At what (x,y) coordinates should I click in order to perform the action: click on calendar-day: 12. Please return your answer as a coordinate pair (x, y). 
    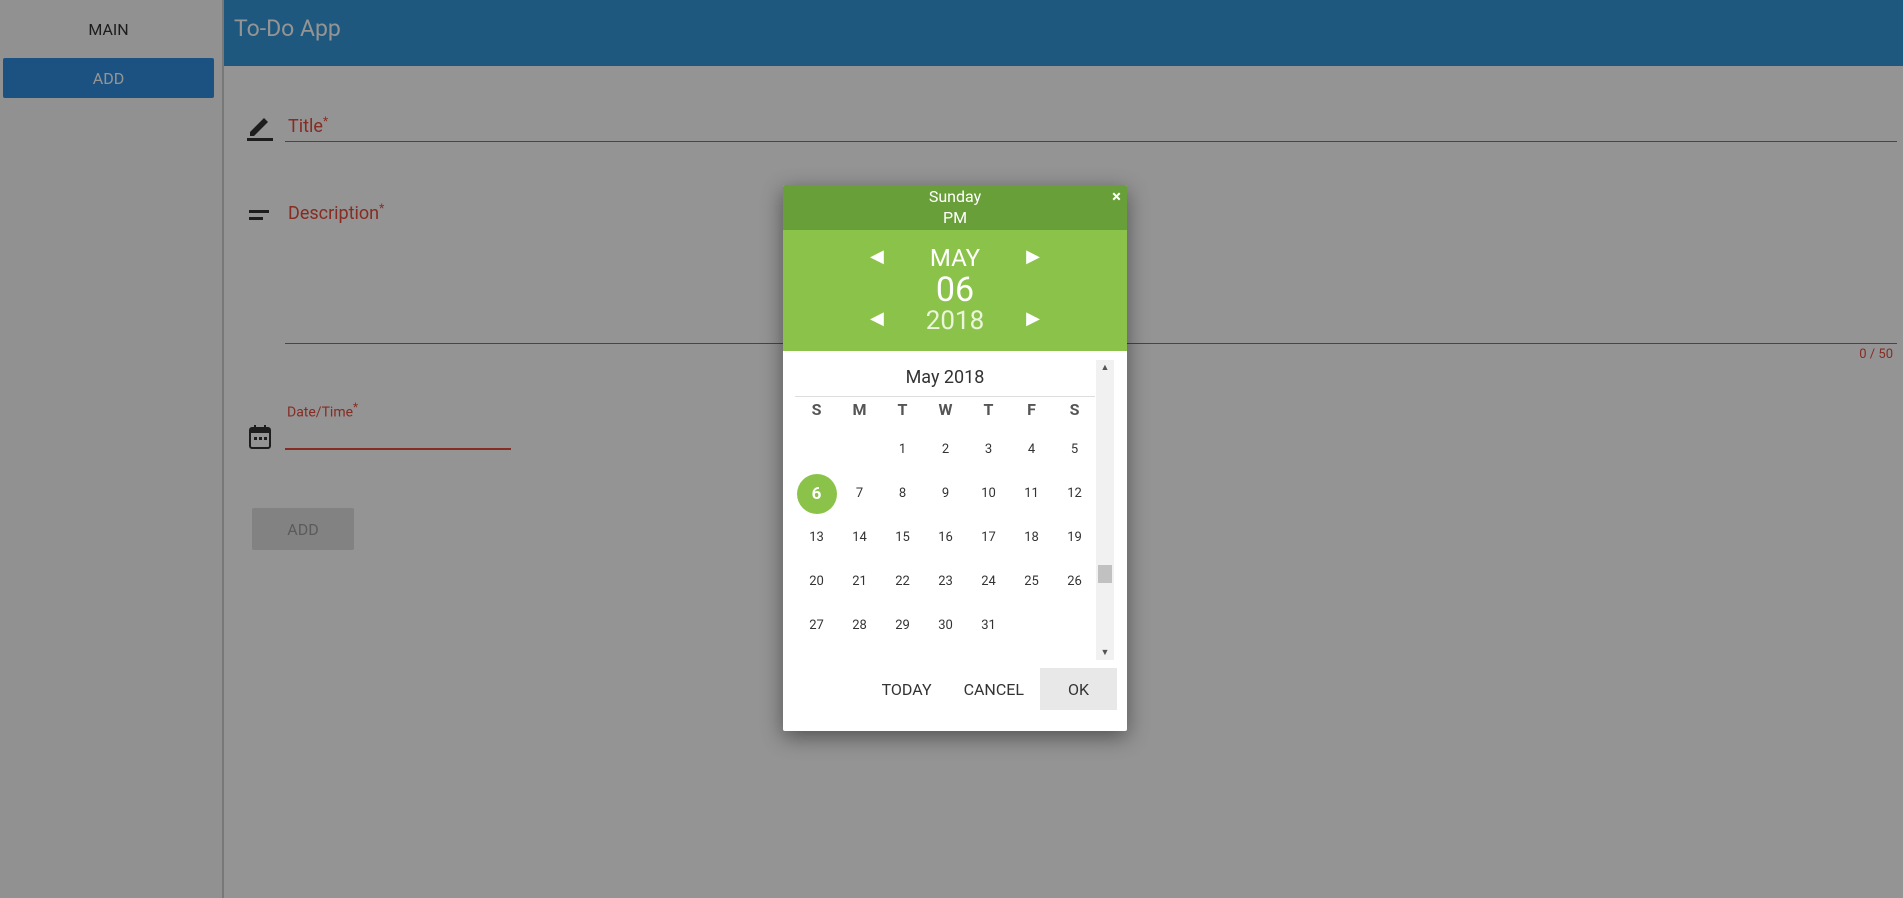
    Looking at the image, I should click on (1074, 494).